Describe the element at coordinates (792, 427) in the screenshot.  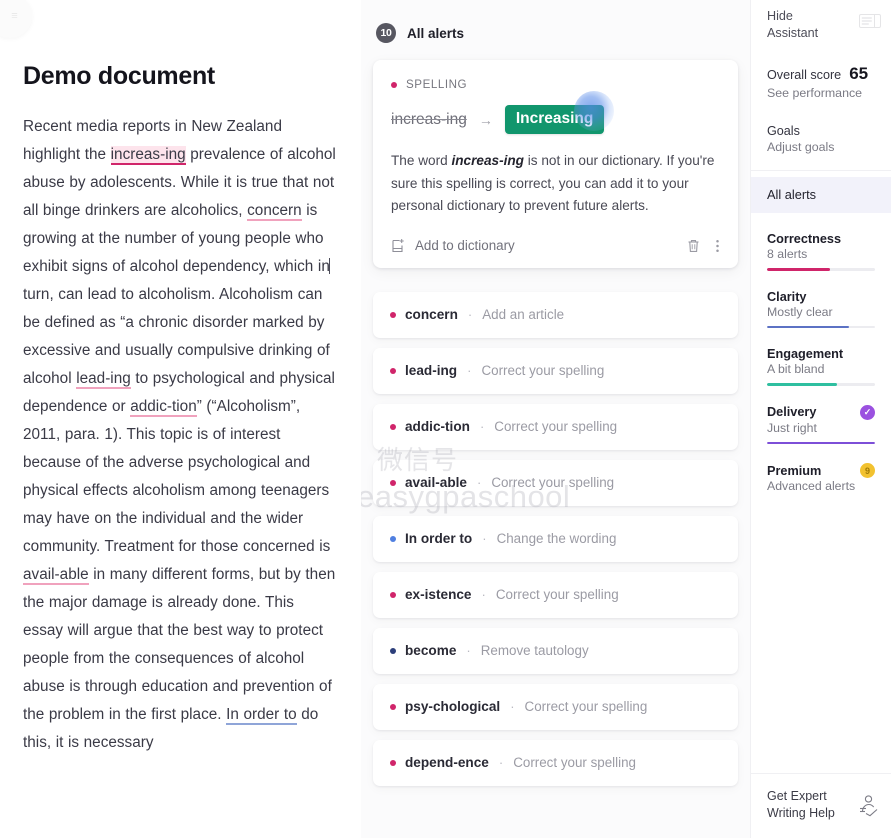
I see `metric-status: Just right` at that location.